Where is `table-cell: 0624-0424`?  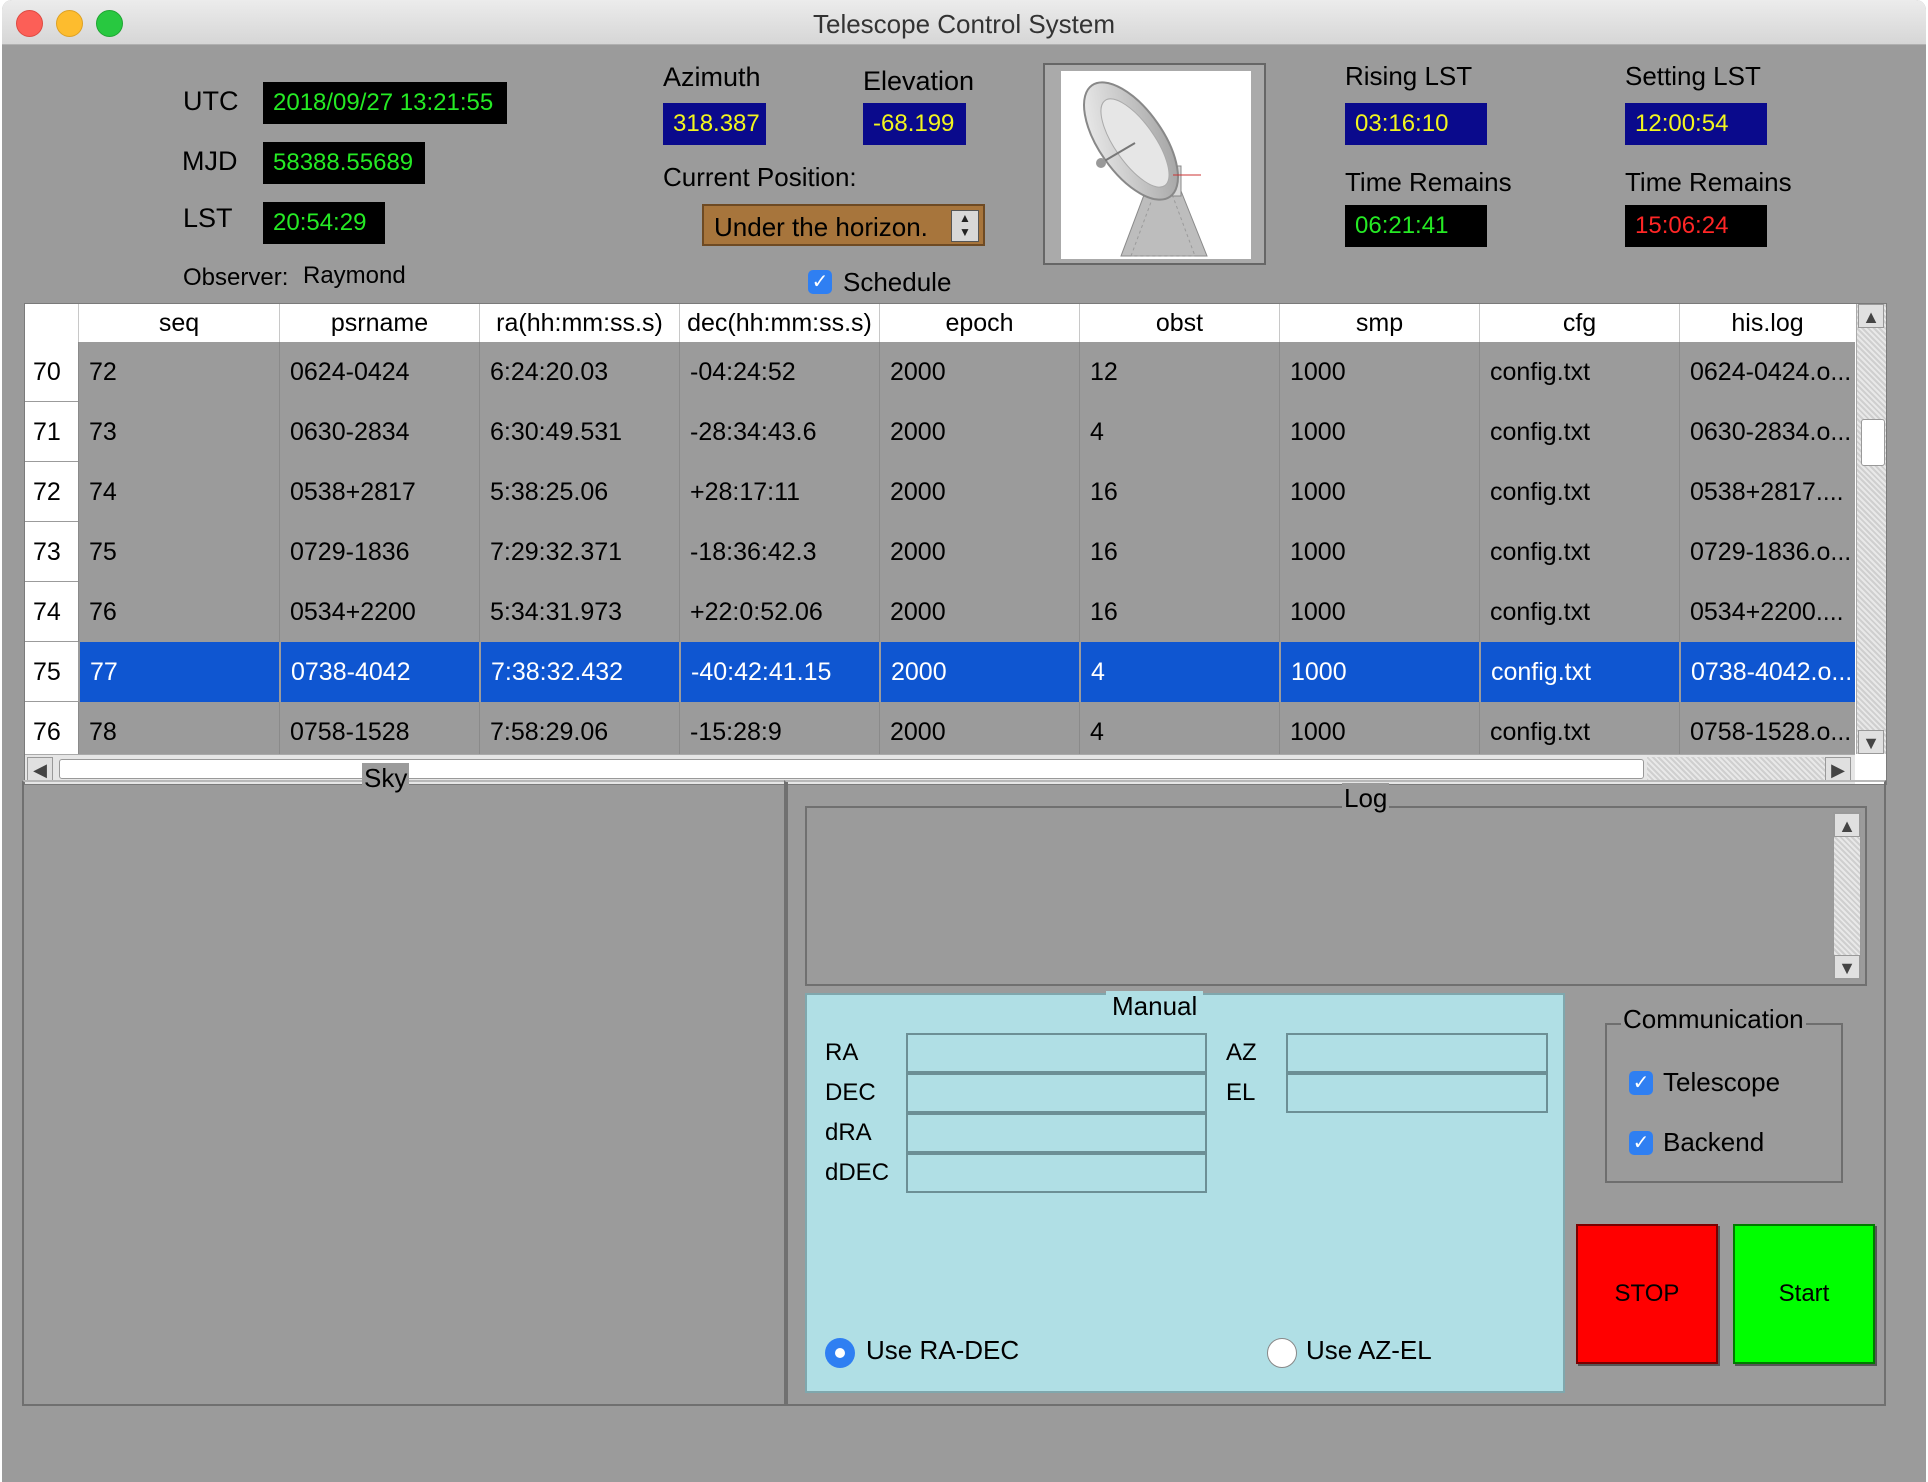 table-cell: 0624-0424 is located at coordinates (379, 372).